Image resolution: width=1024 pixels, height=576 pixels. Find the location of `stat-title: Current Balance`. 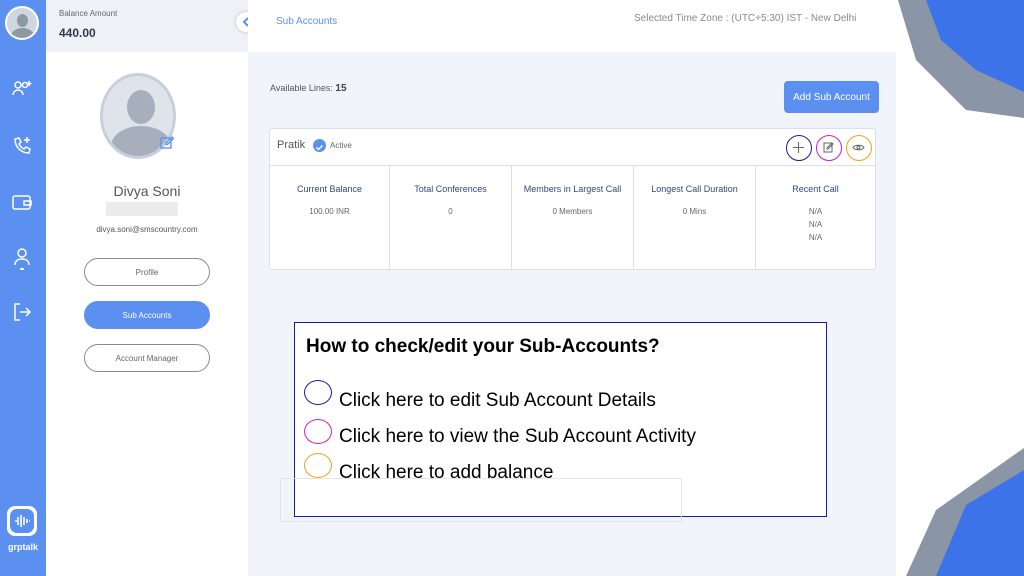

stat-title: Current Balance is located at coordinates (329, 189).